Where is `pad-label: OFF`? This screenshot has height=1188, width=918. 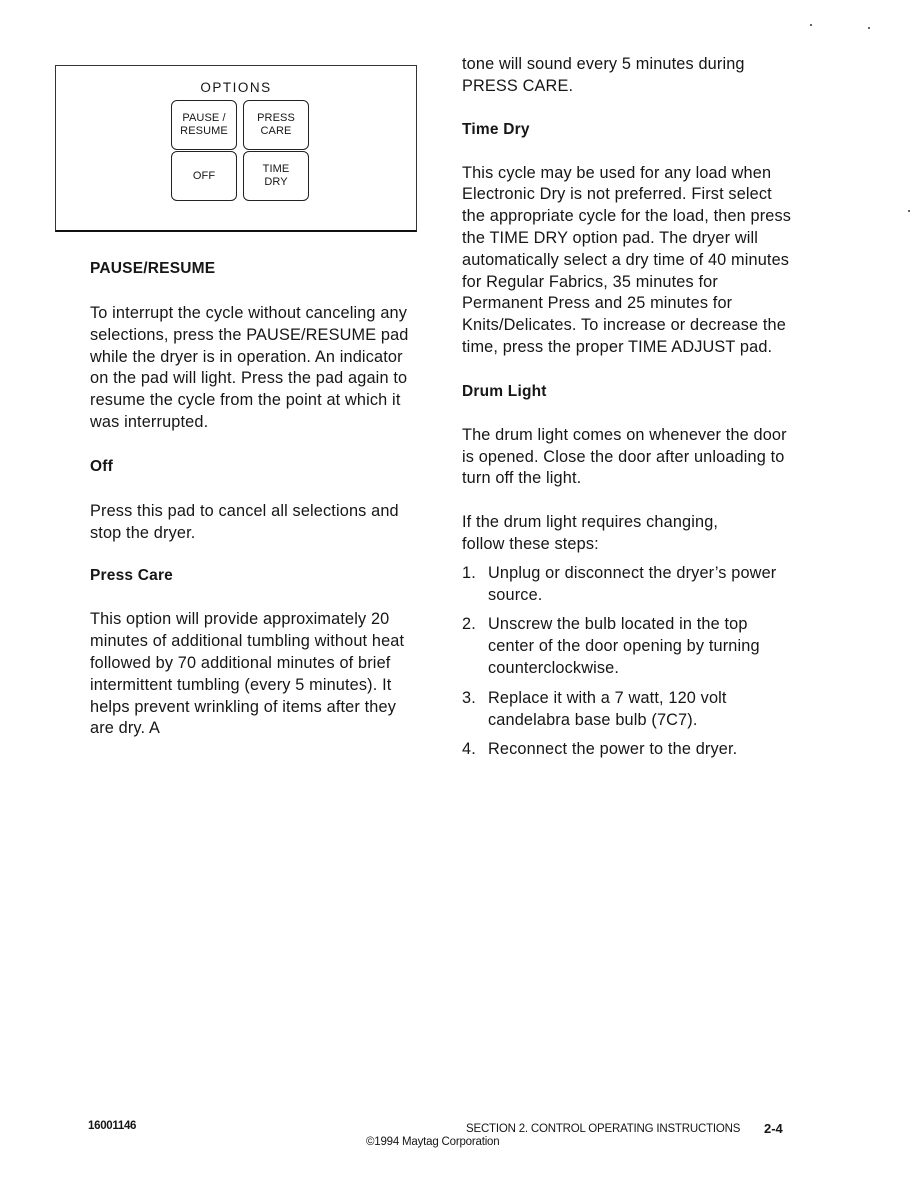 pad-label: OFF is located at coordinates (204, 175).